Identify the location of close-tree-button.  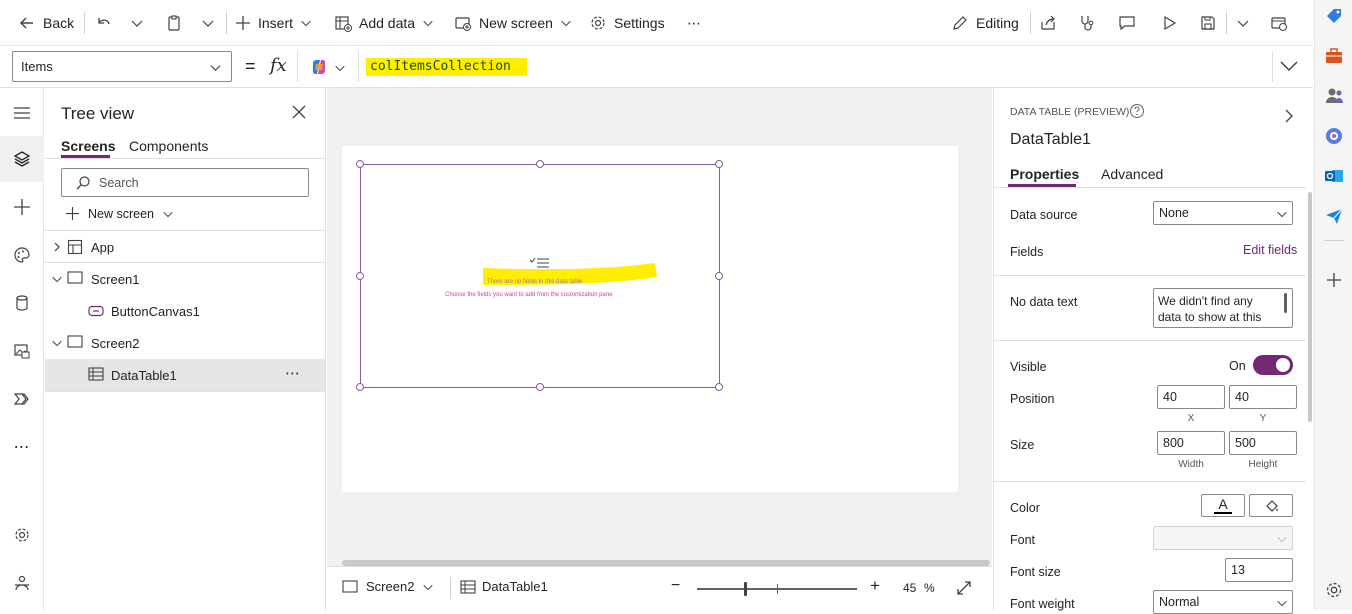
(299, 112).